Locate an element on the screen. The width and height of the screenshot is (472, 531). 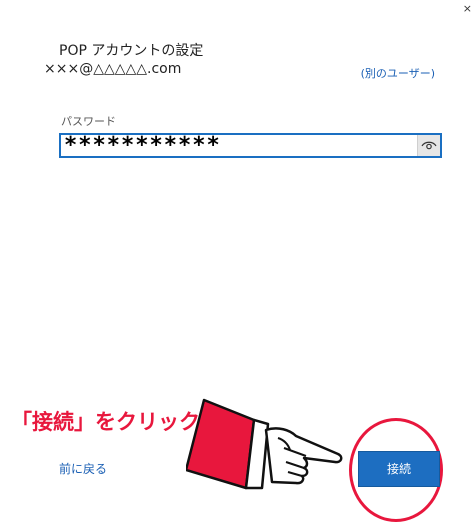
password-label: パスワード is located at coordinates (88, 121).